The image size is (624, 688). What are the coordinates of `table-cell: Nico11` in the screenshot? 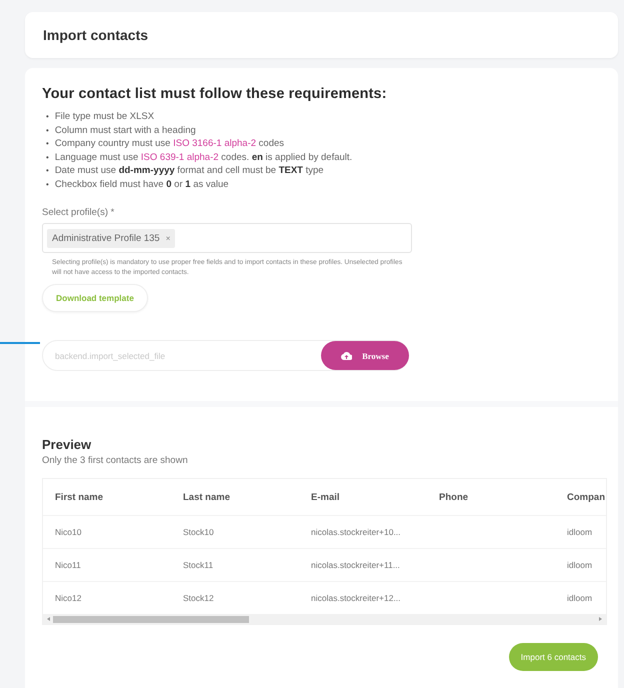 It's located at (107, 565).